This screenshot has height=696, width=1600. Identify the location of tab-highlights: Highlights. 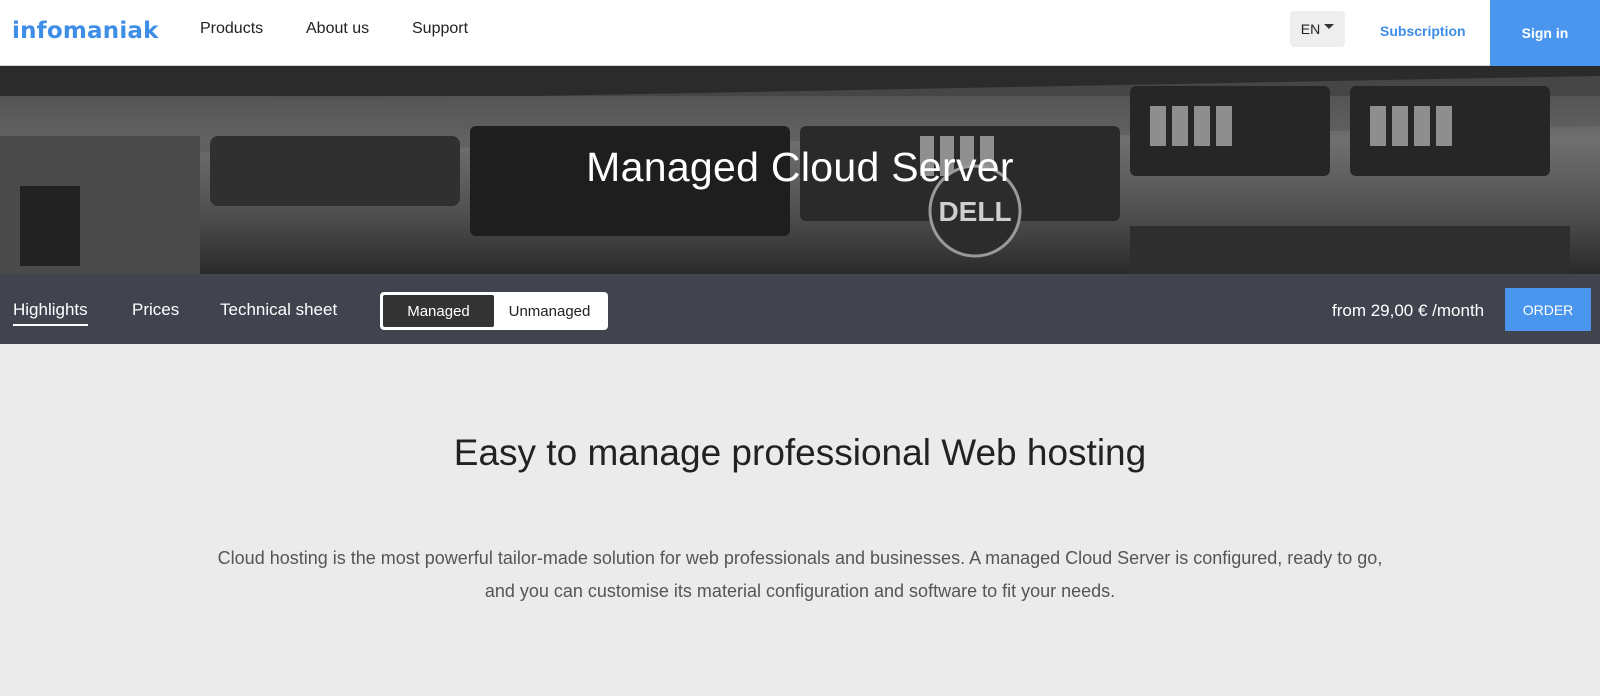
(50, 313).